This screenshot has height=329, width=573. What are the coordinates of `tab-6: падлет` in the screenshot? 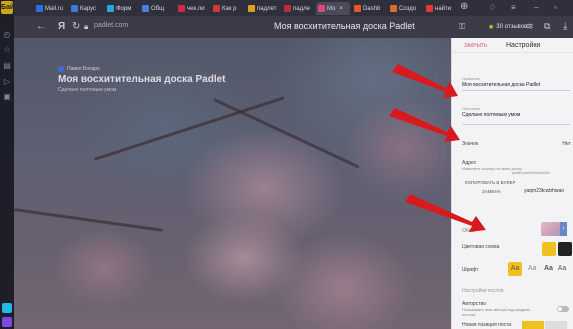 It's located at (262, 8).